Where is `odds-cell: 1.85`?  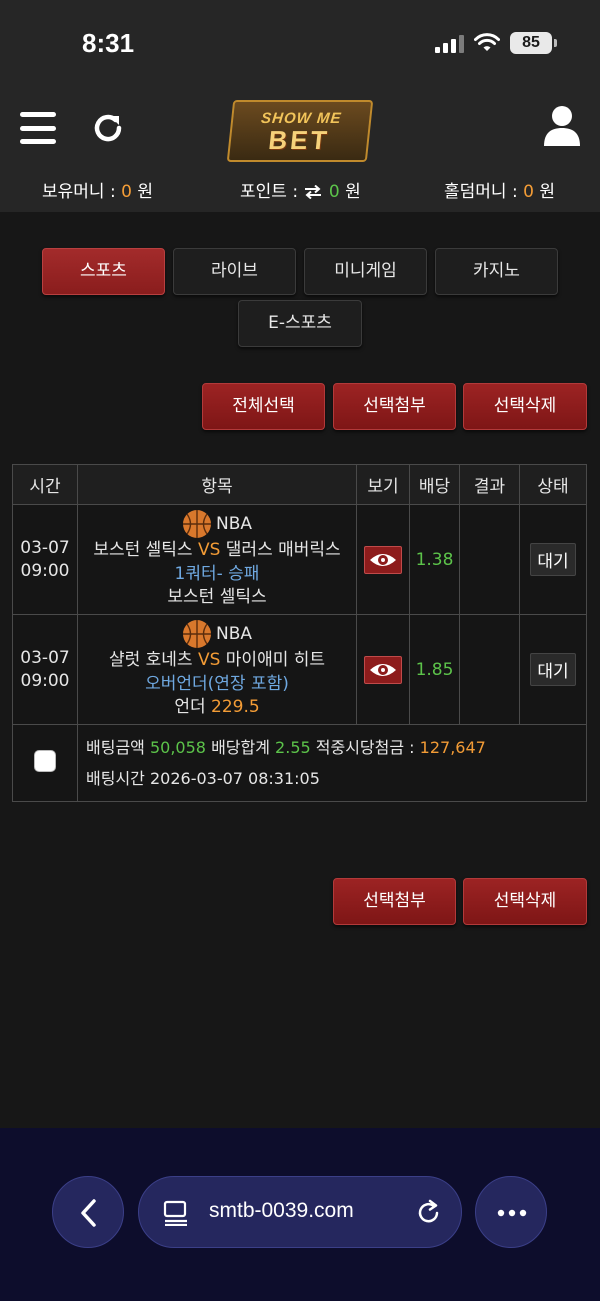
odds-cell: 1.85 is located at coordinates (434, 669).